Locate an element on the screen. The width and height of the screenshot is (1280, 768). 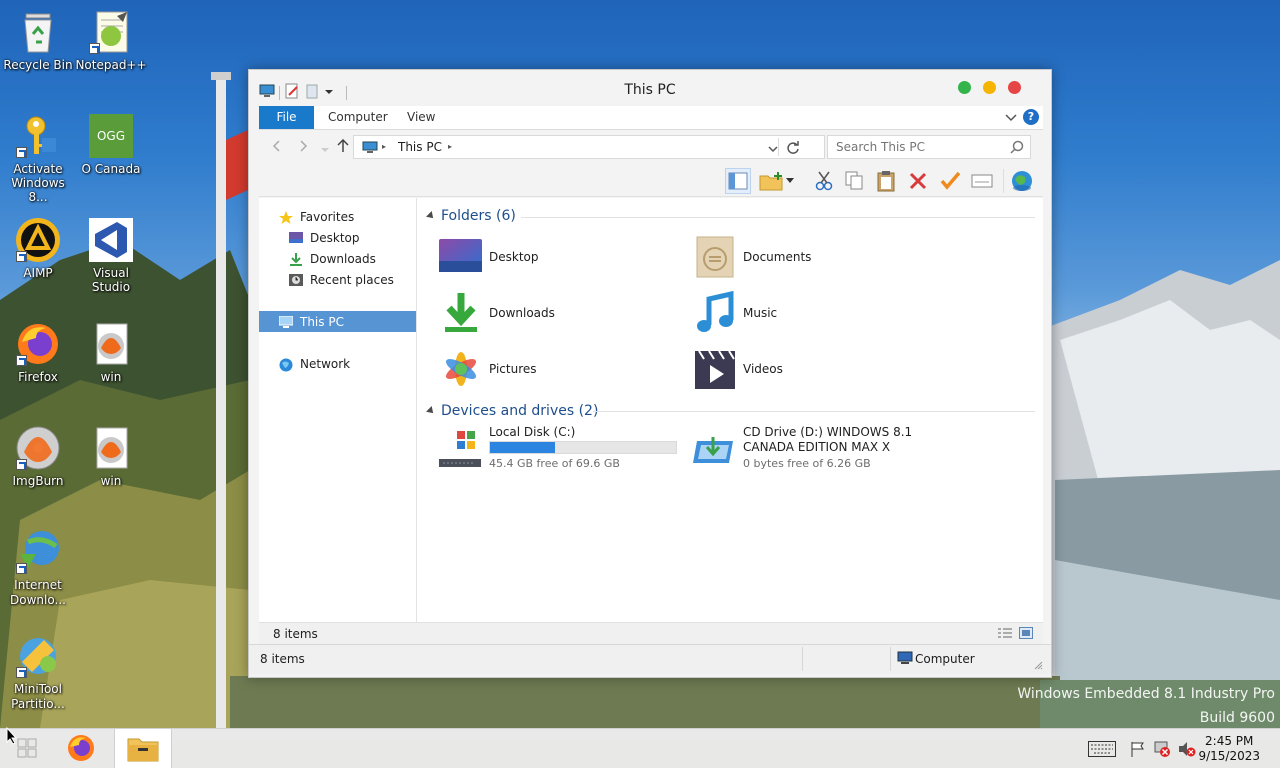
mouse-cursor-icon is located at coordinates (12, 737).